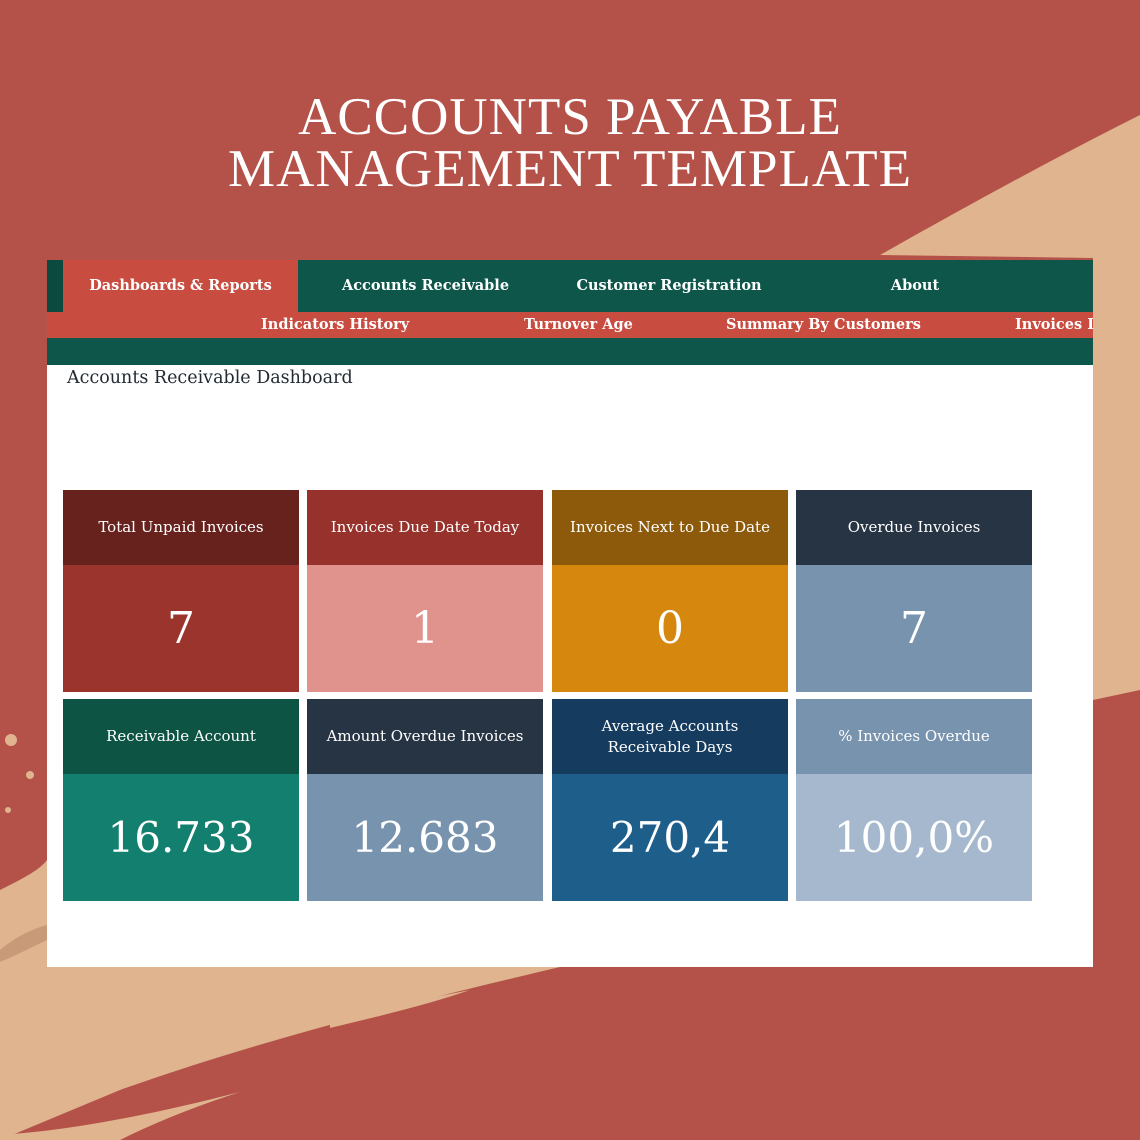 The width and height of the screenshot is (1140, 1140). Describe the element at coordinates (335, 325) in the screenshot. I see `subnav-indicators-history: Indicators History` at that location.